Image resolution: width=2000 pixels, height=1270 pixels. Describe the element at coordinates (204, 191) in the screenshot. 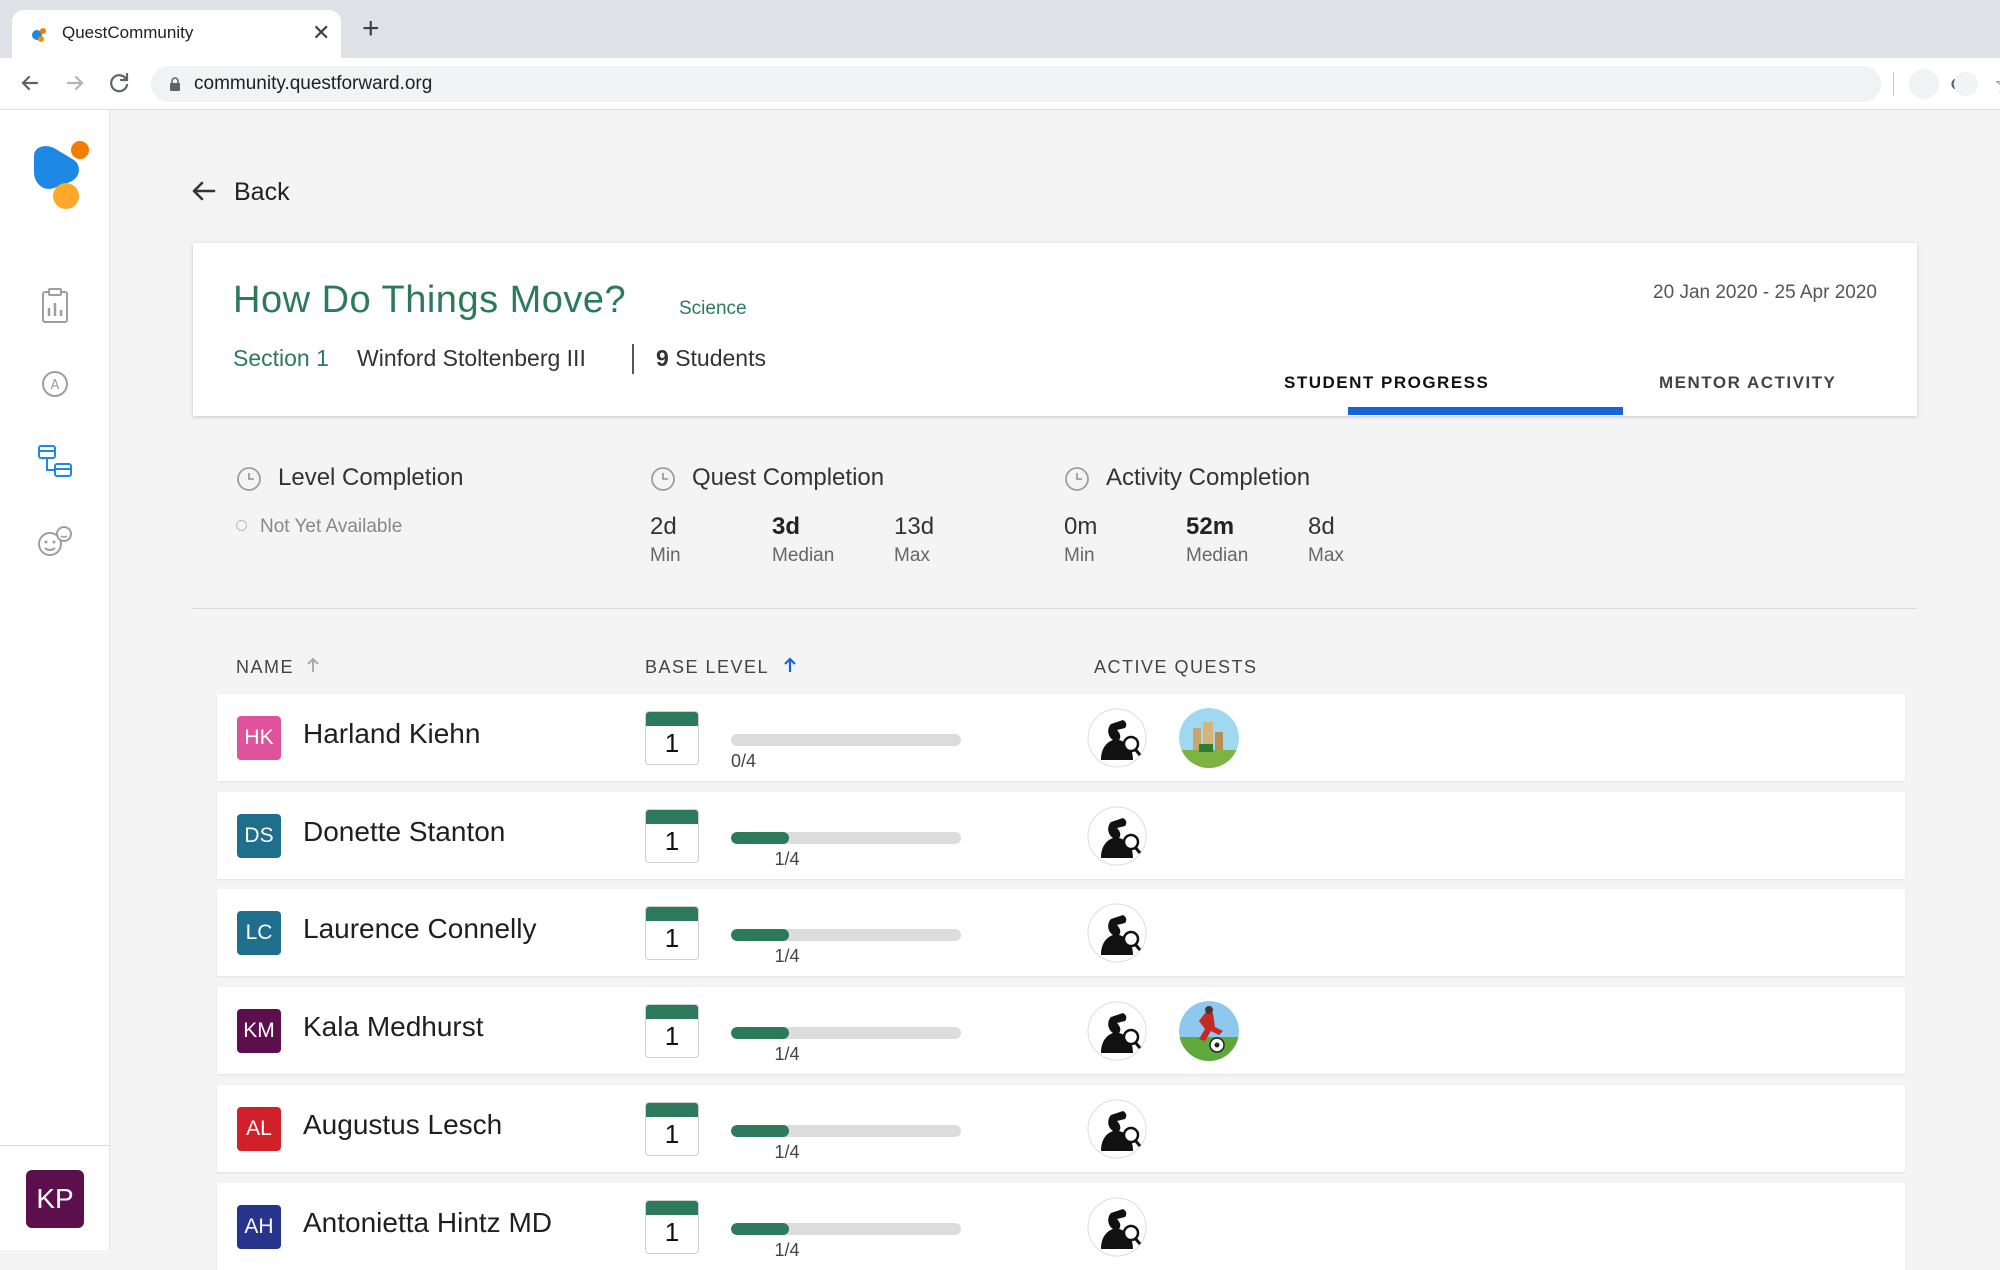

I see `arrow-left-icon` at that location.